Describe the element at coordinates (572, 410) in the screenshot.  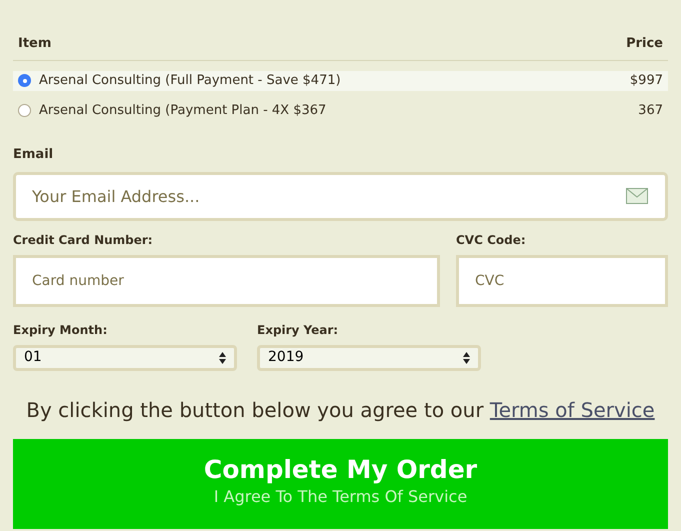
I see `terms-link: Terms of Service` at that location.